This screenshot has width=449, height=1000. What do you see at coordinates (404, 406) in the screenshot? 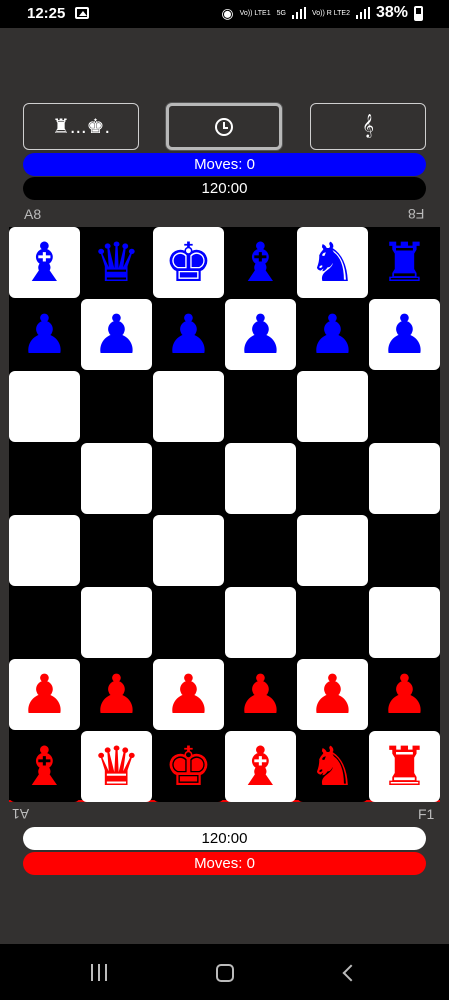
I see `square-r2-c5` at bounding box center [404, 406].